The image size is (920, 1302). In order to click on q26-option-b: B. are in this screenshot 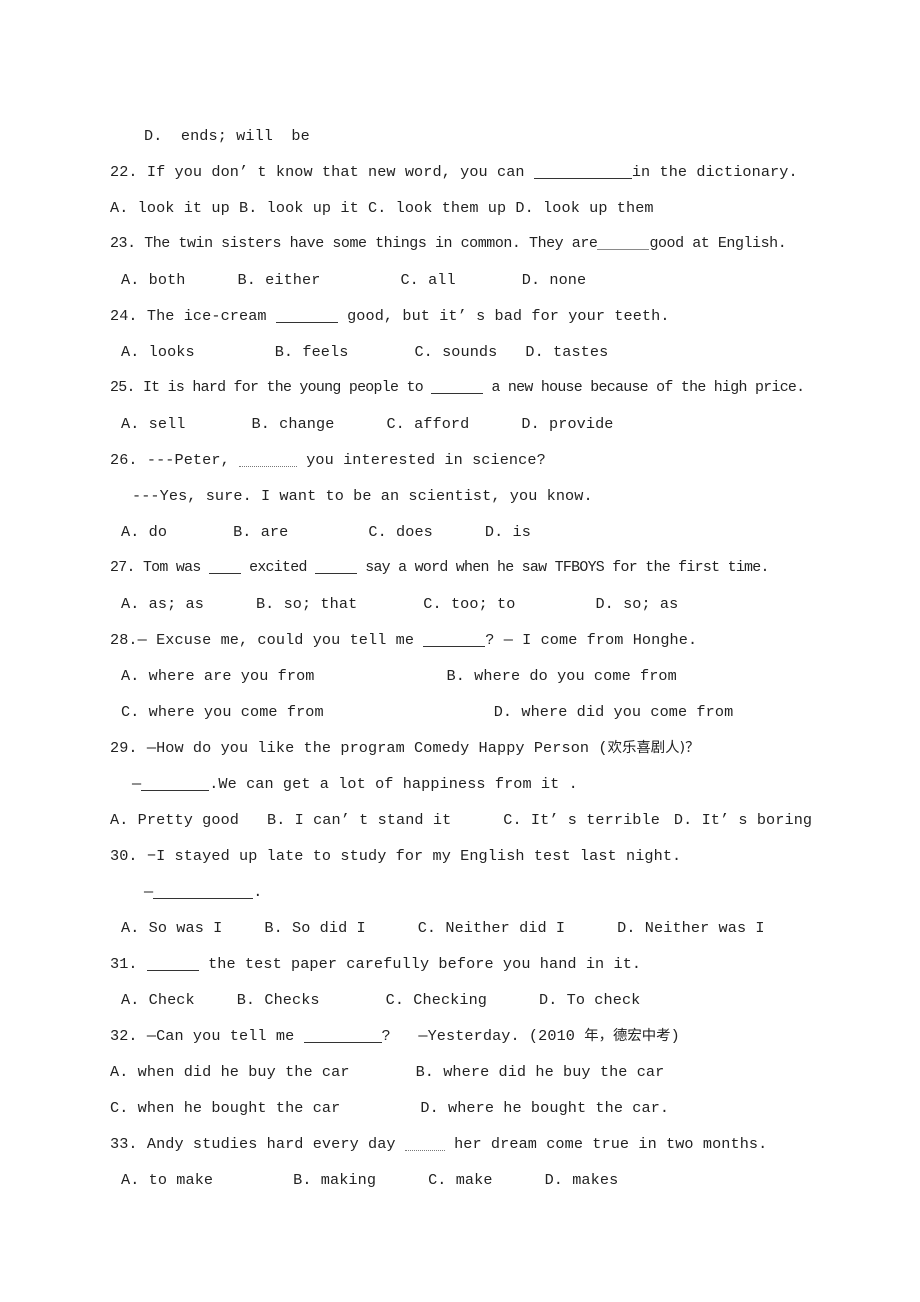, I will do `click(260, 532)`.